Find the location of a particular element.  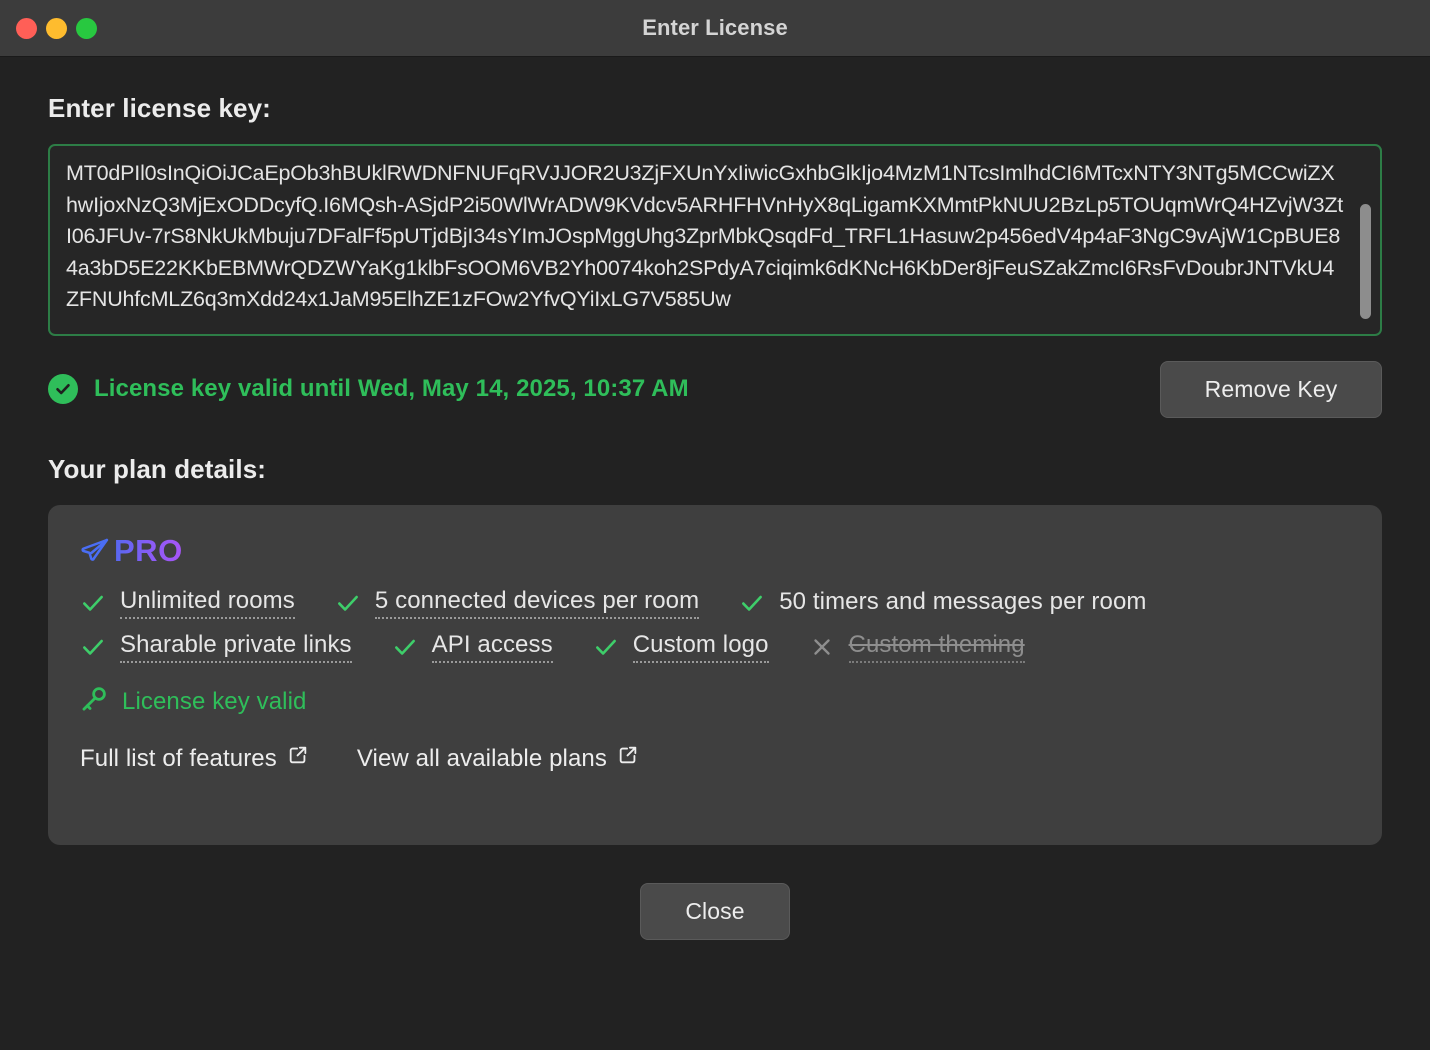

feature-item: API access is located at coordinates (472, 647).